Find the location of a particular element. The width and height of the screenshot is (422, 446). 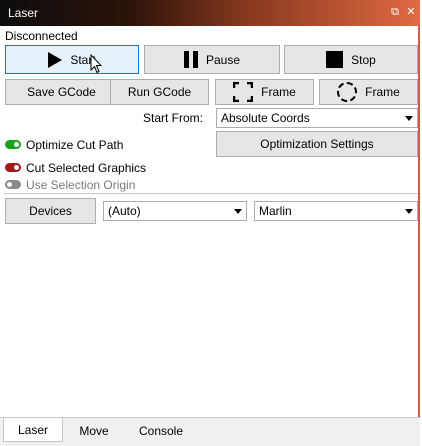

stop-label: Stop is located at coordinates (363, 59).